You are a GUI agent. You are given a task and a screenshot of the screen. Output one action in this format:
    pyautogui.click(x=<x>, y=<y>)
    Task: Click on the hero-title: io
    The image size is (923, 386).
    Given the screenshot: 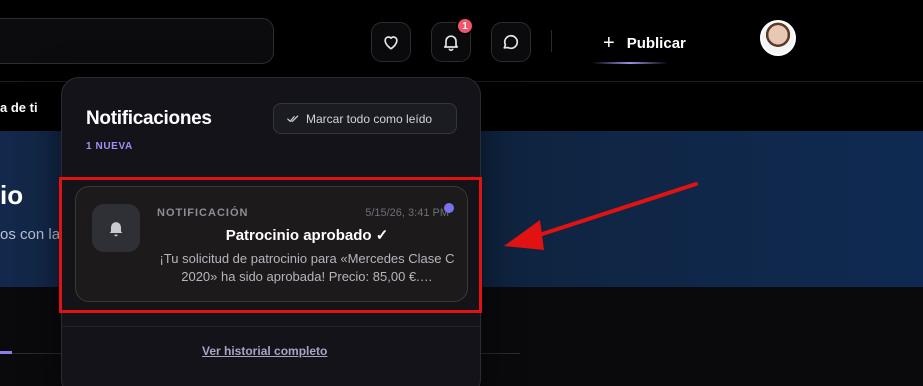 What is the action you would take?
    pyautogui.click(x=12, y=195)
    